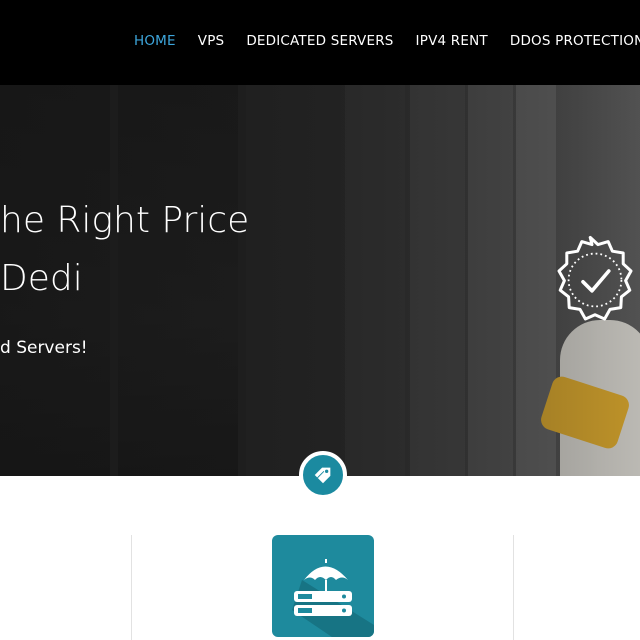  What do you see at coordinates (211, 41) in the screenshot?
I see `nav-item-vps: VPS` at bounding box center [211, 41].